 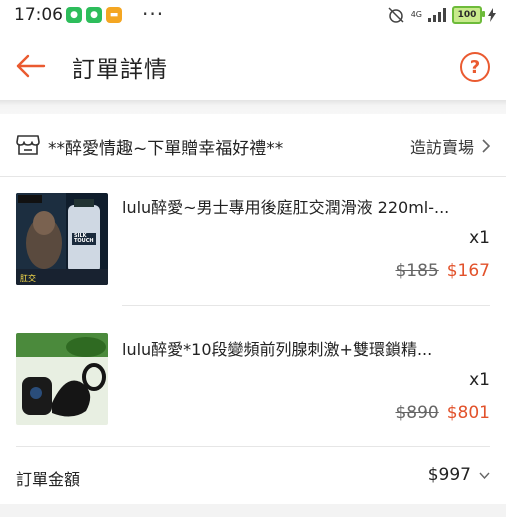 What do you see at coordinates (38, 15) in the screenshot?
I see `status-time: 17:06` at bounding box center [38, 15].